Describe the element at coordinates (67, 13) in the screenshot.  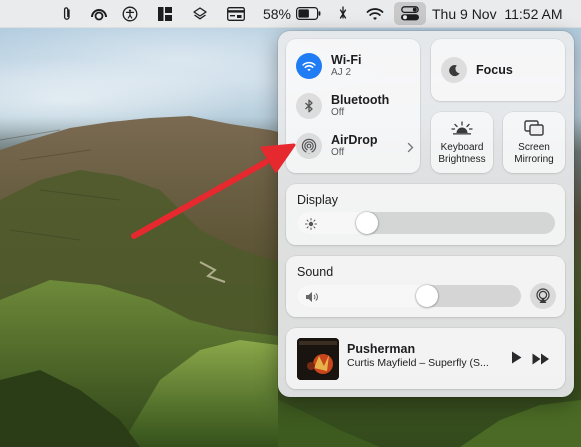
I see `paperclip-icon` at that location.